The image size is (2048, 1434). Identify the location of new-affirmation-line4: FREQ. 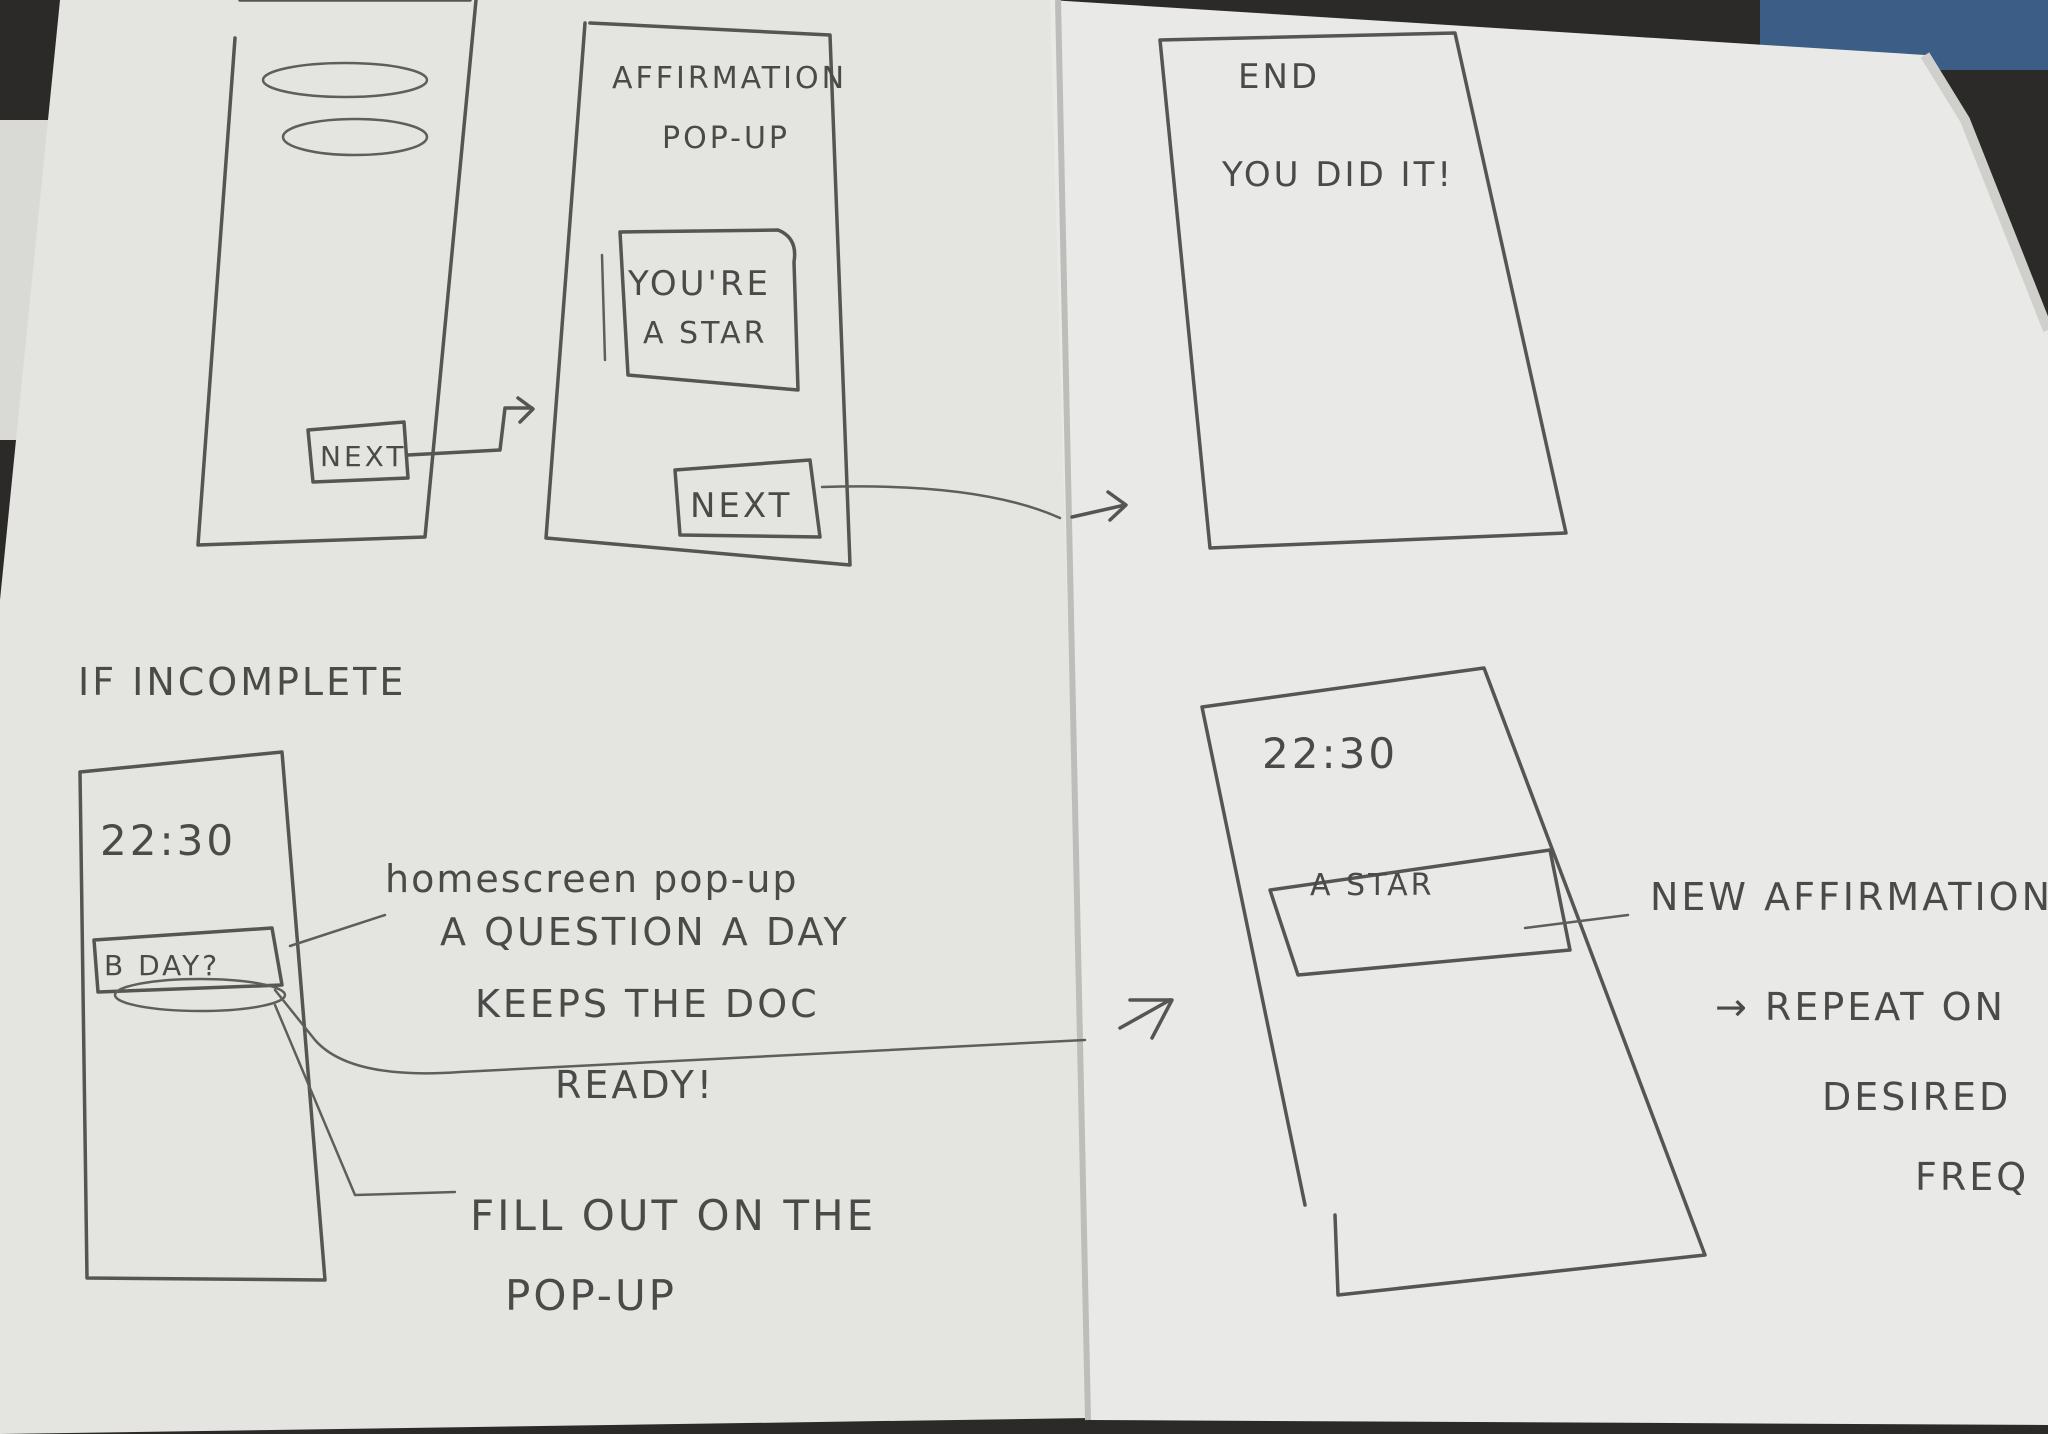
(1972, 1177).